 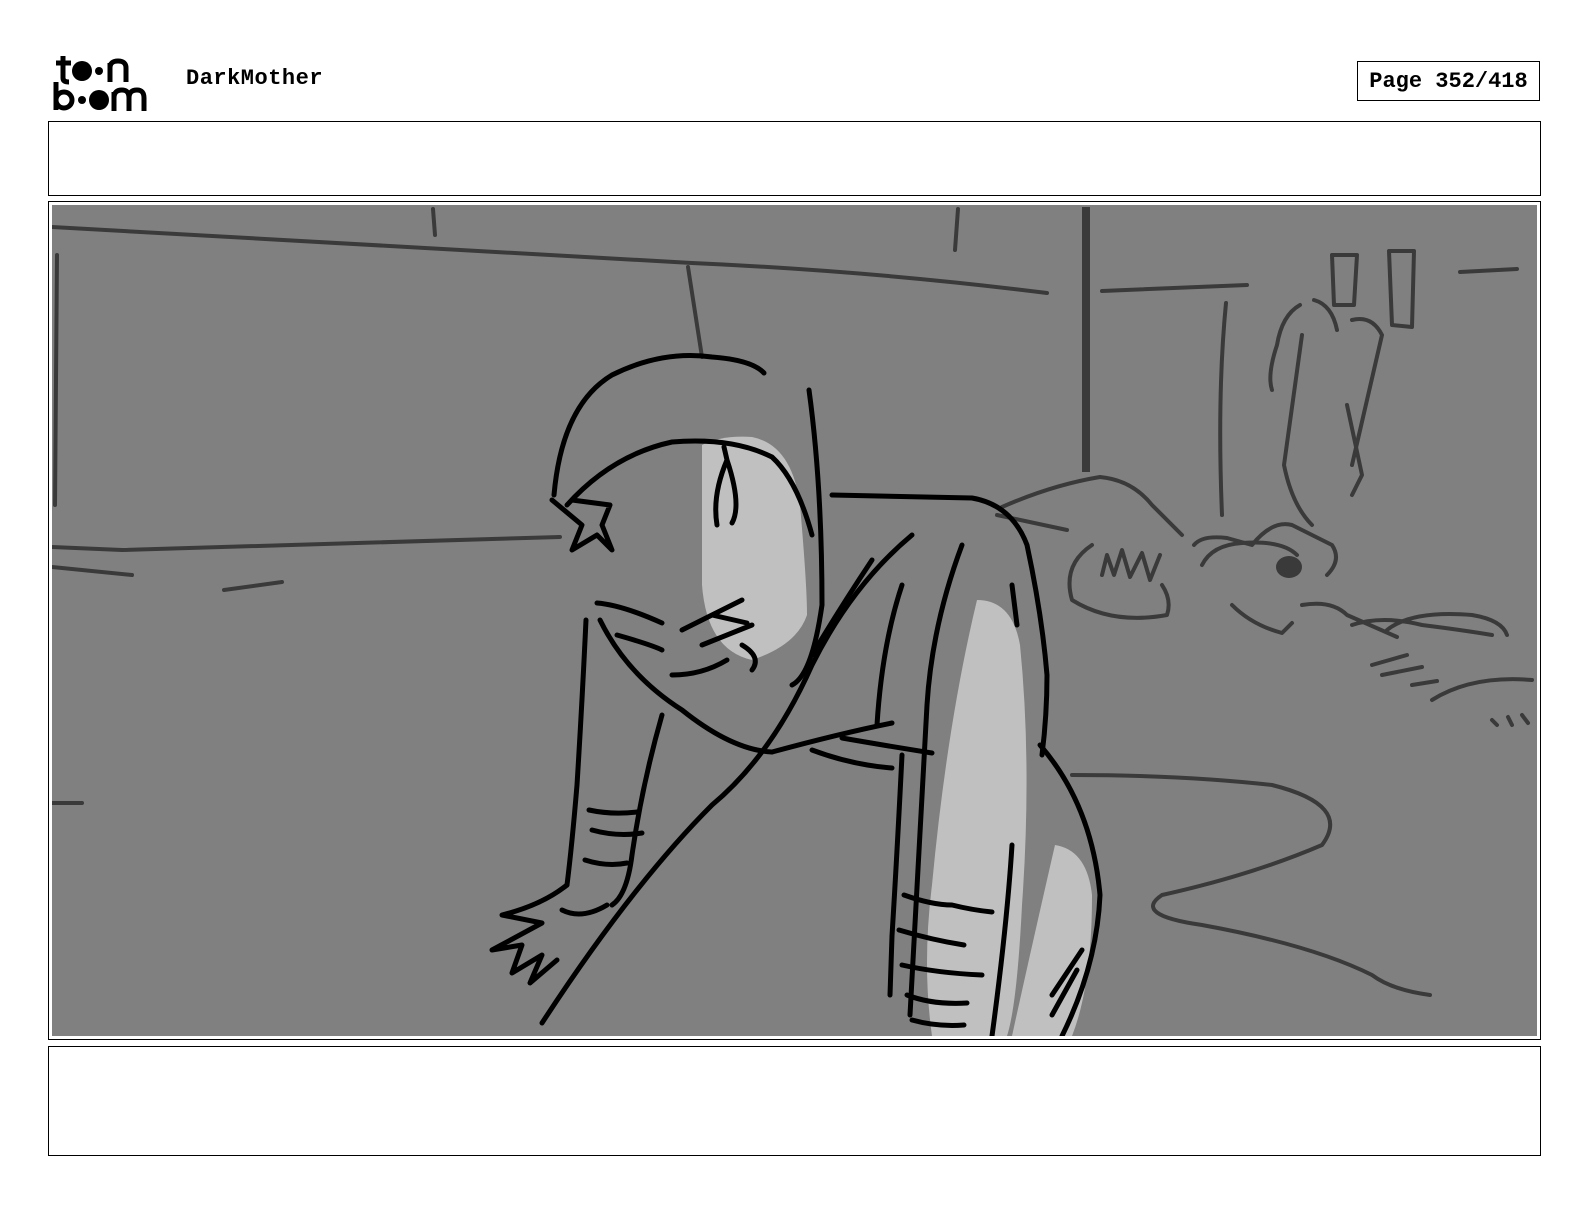 What do you see at coordinates (100, 83) in the screenshot?
I see `toon-boom-logo` at bounding box center [100, 83].